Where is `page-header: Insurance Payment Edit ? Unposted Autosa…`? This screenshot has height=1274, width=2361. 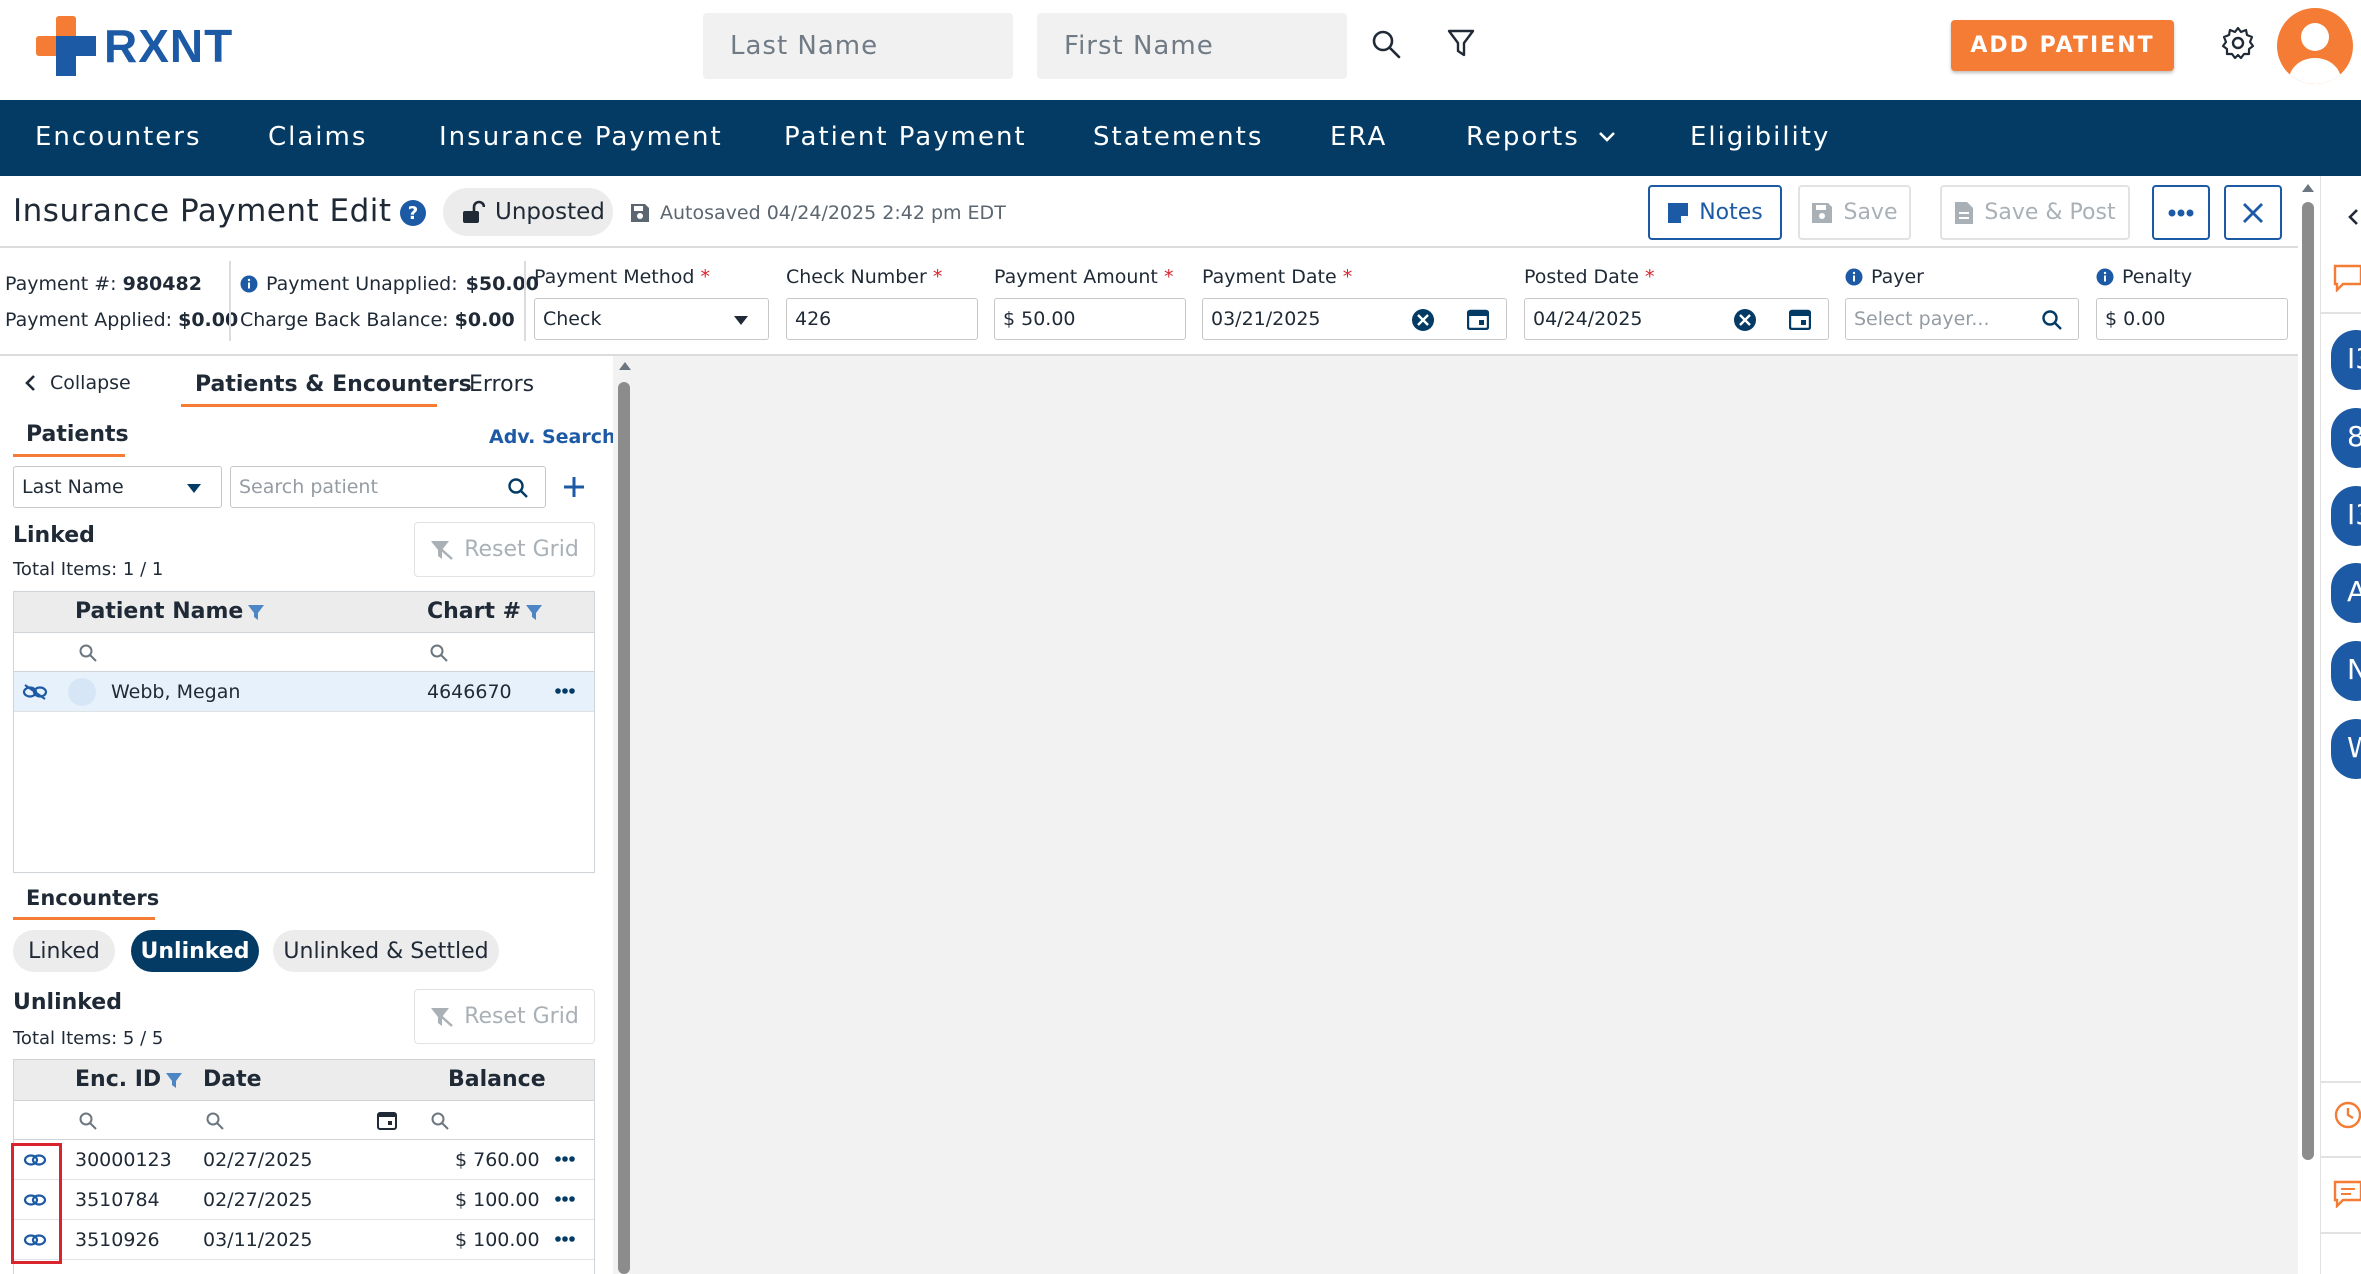 page-header: Insurance Payment Edit ? Unposted Autosa… is located at coordinates (1152, 212).